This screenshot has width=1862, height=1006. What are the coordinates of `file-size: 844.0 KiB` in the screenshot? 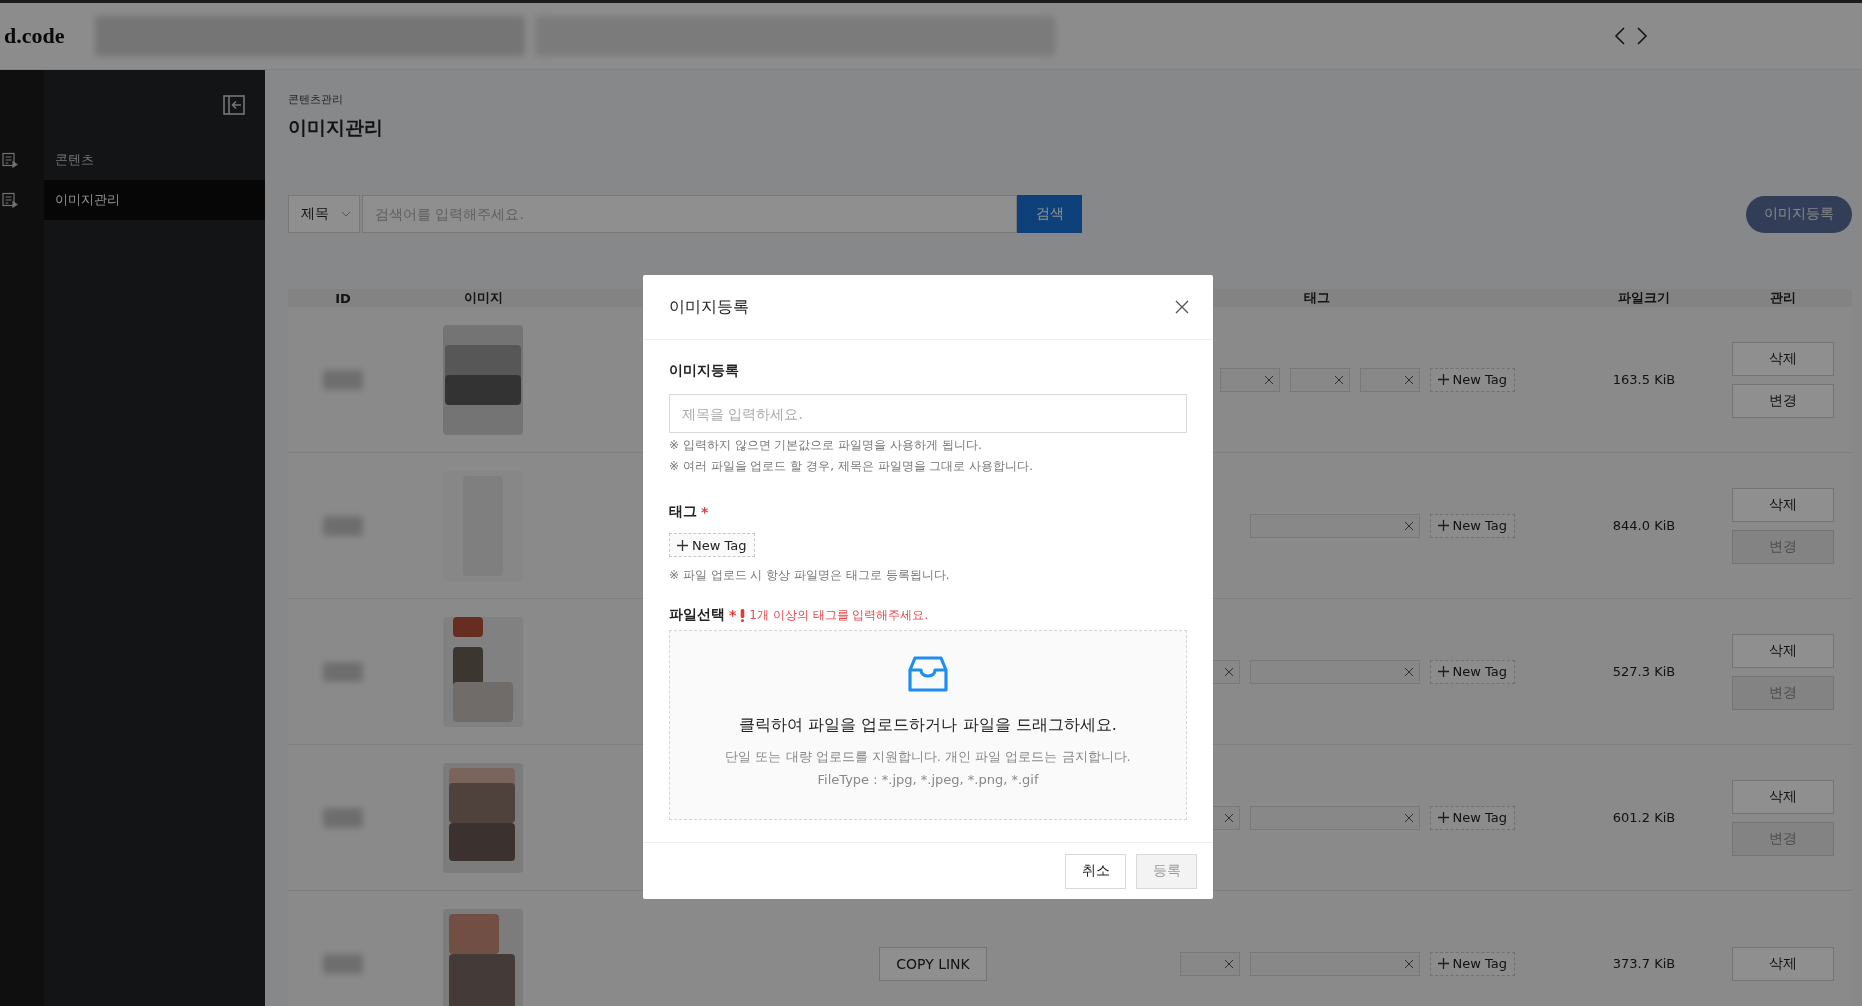 It's located at (1644, 525).